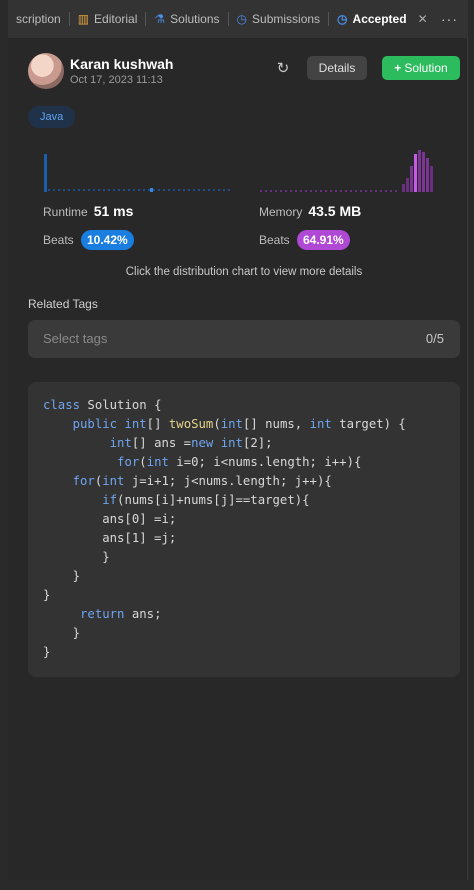 This screenshot has width=474, height=890. What do you see at coordinates (335, 211) in the screenshot?
I see `memory-value: 43.5 MB` at bounding box center [335, 211].